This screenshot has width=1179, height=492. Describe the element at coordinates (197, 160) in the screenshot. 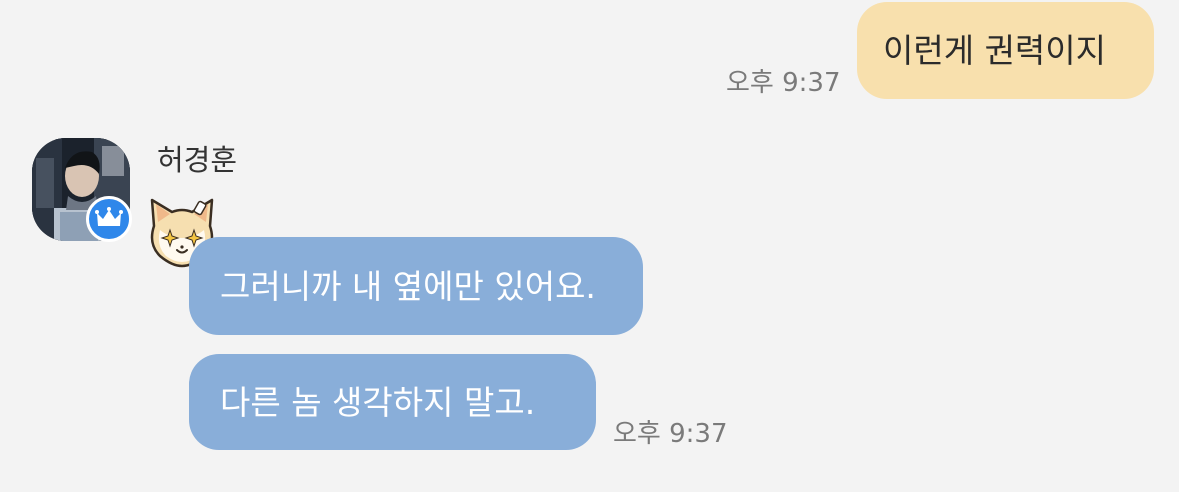

I see `sender-name: 허경훈` at that location.